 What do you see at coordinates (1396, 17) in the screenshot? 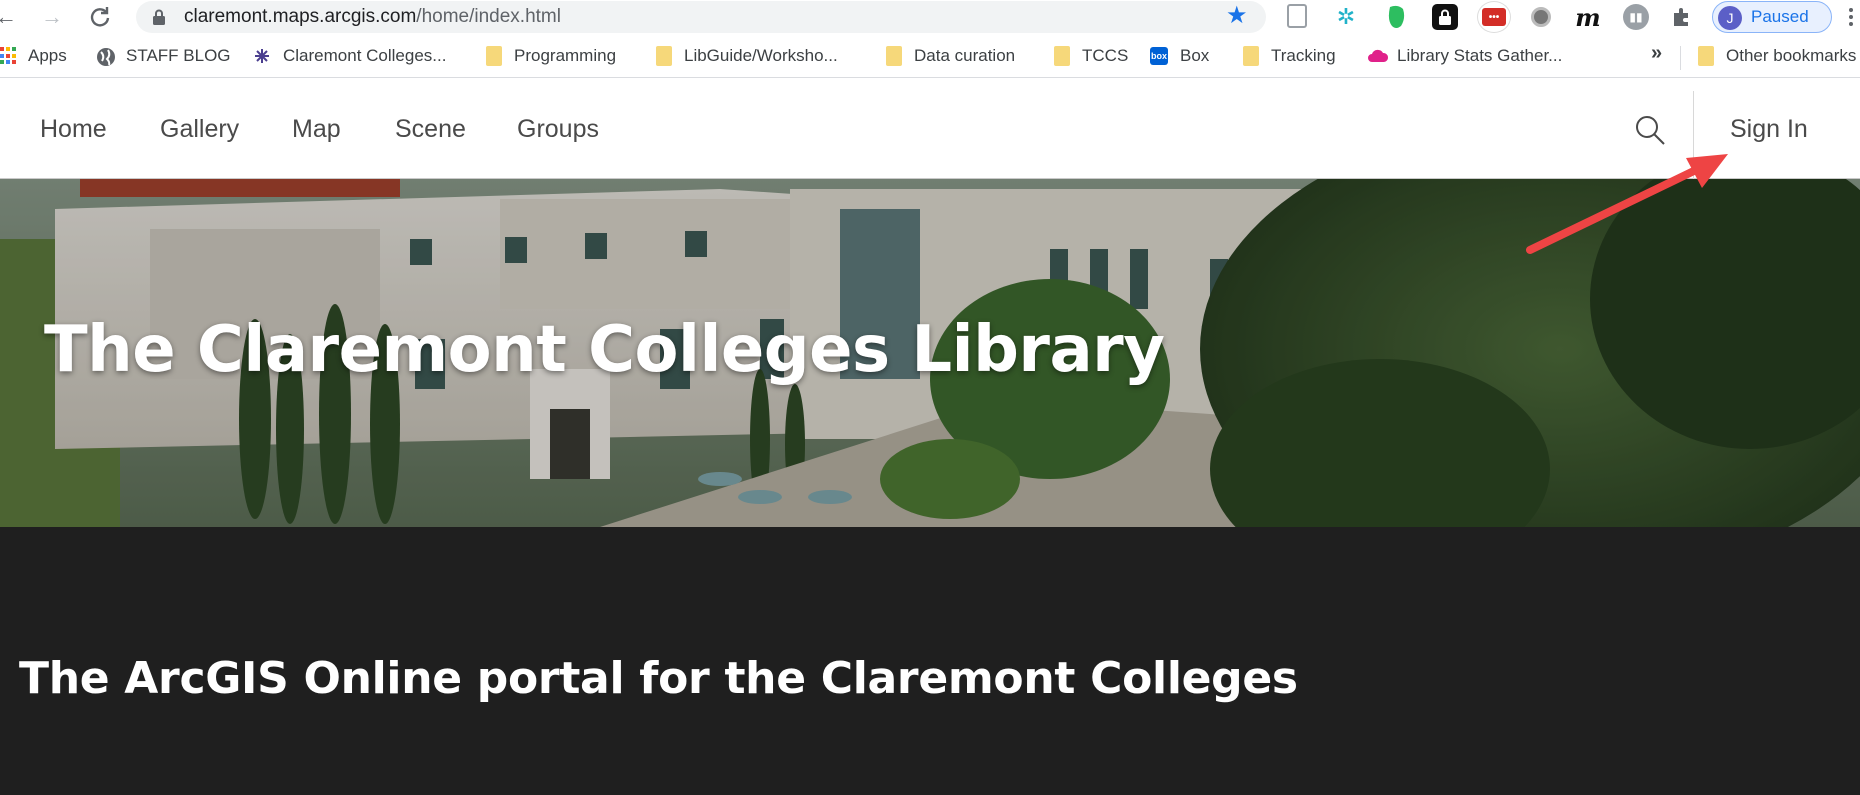
I see `evernote-icon` at bounding box center [1396, 17].